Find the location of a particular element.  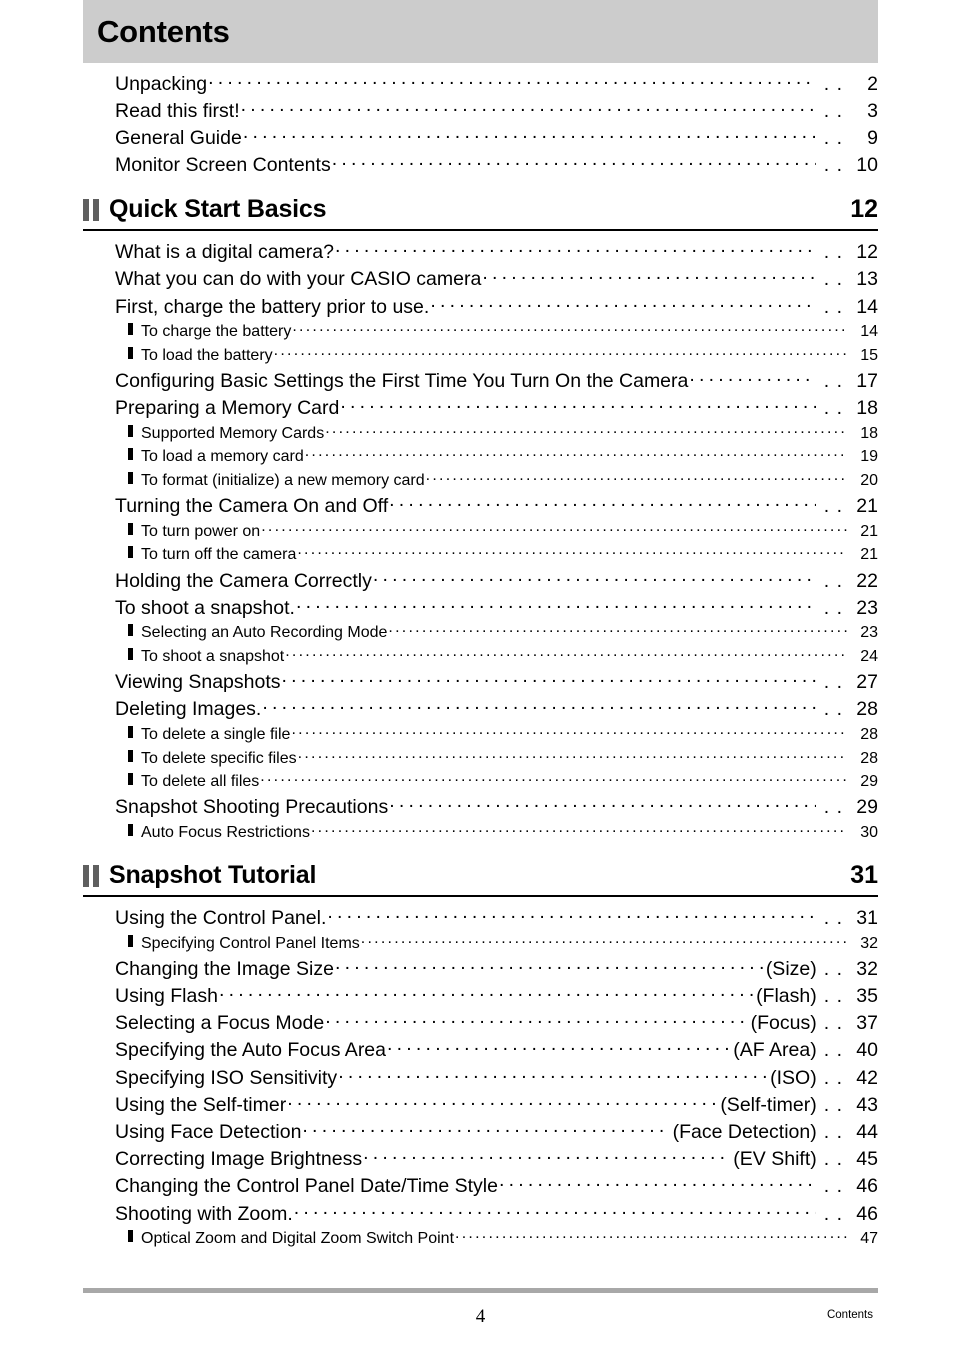

toc-entry: Using the Control Panel. . . 31 is located at coordinates (480, 918).